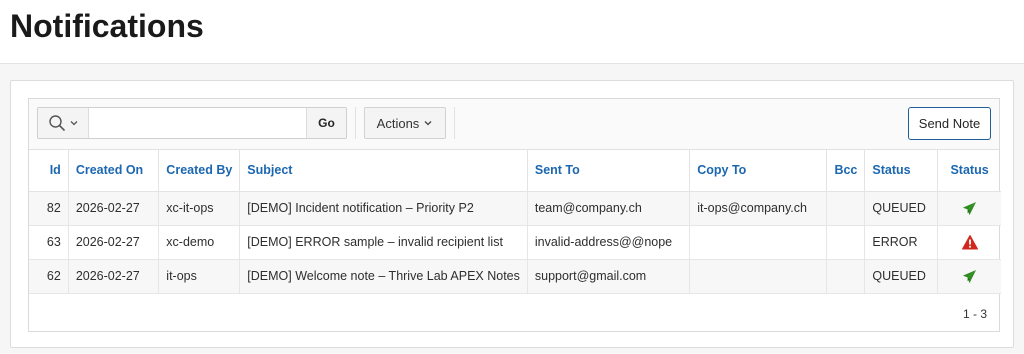 Image resolution: width=1024 pixels, height=354 pixels. Describe the element at coordinates (49, 276) in the screenshot. I see `cell-id: 62` at that location.